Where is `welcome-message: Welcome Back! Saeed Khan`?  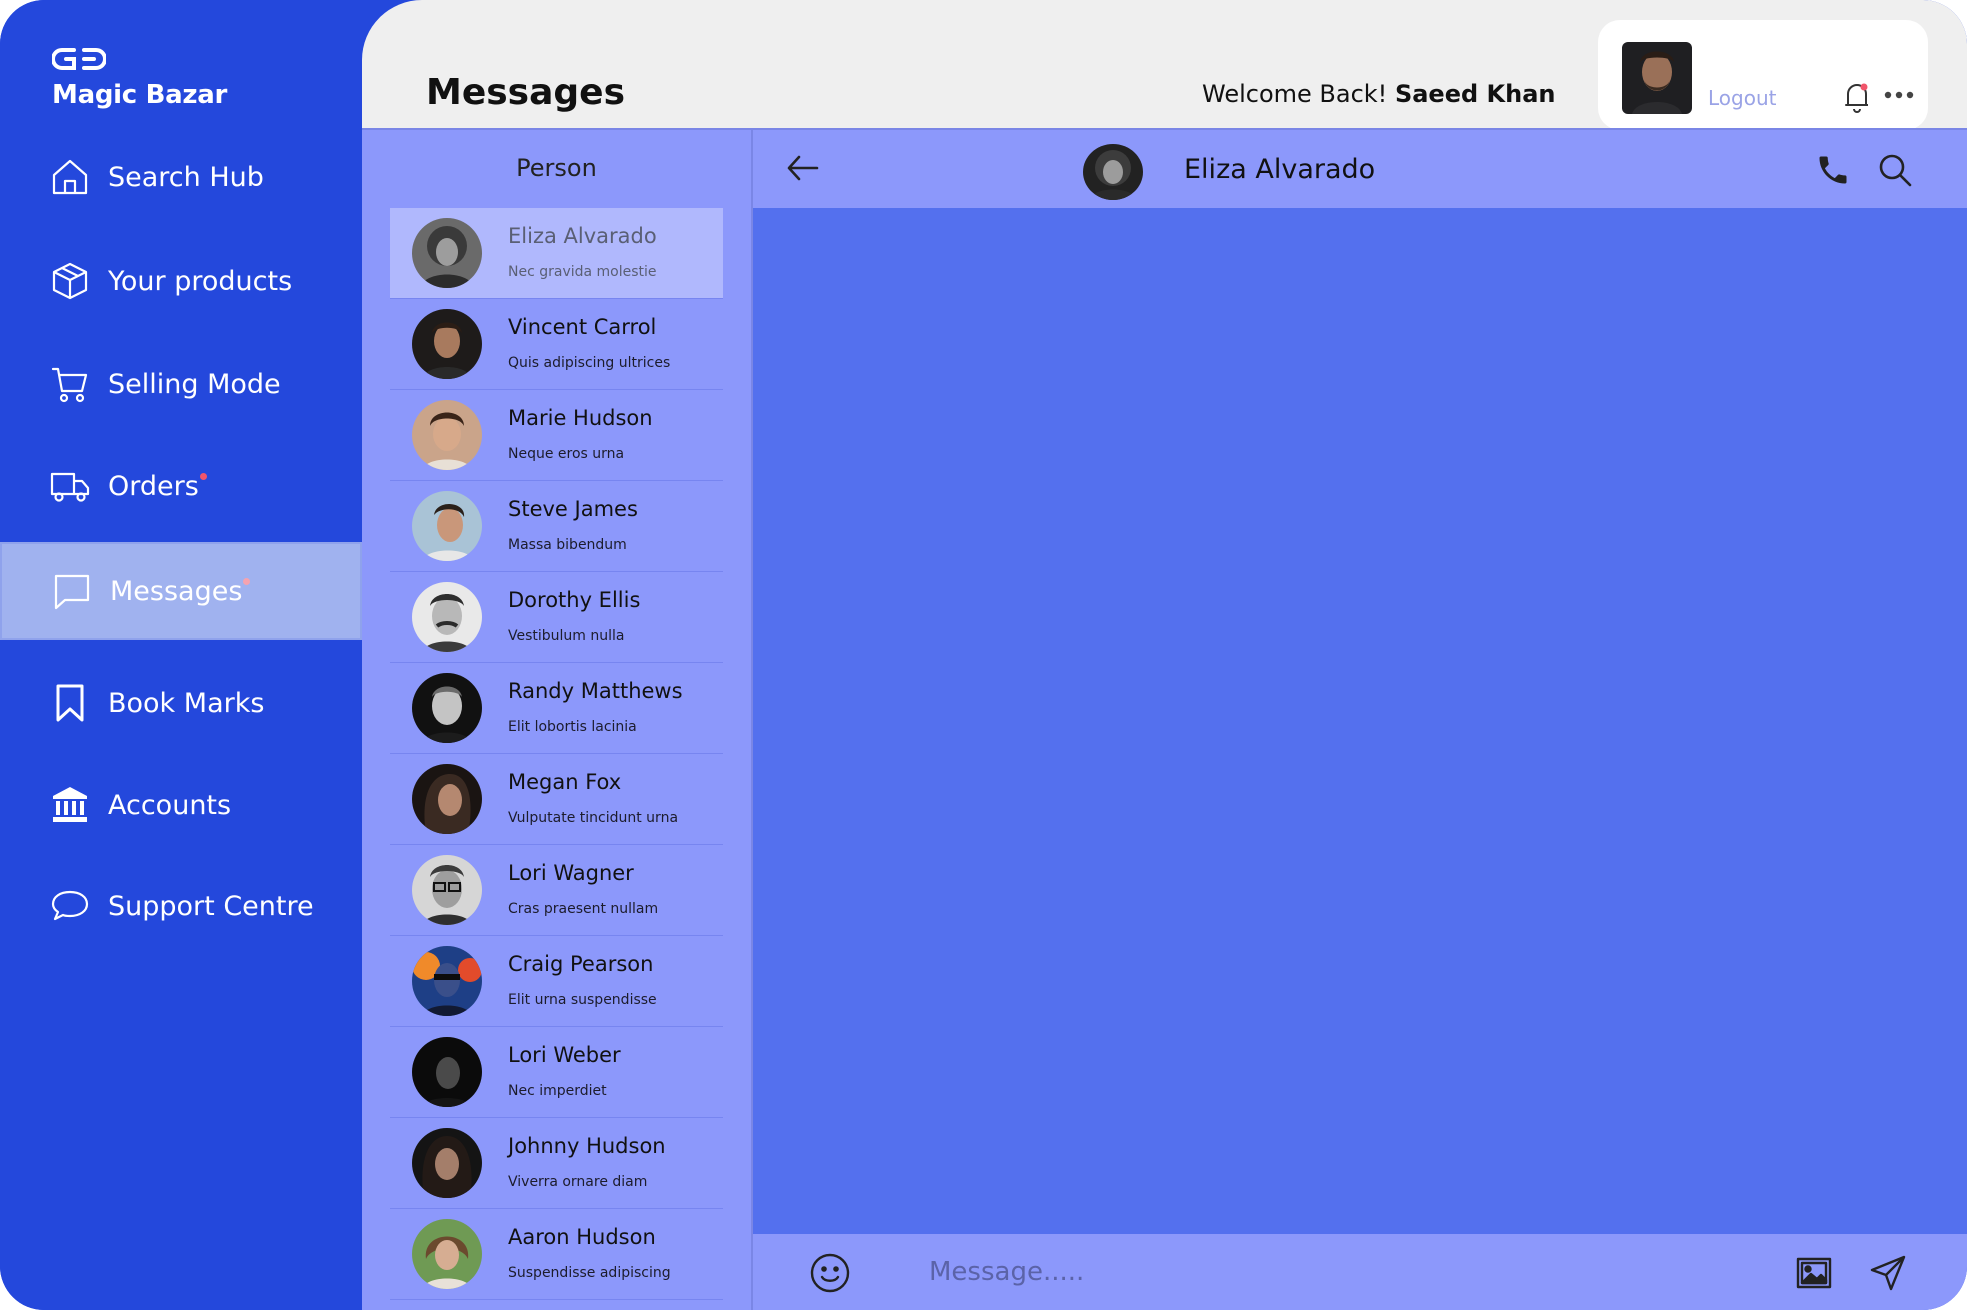 welcome-message: Welcome Back! Saeed Khan is located at coordinates (1378, 94).